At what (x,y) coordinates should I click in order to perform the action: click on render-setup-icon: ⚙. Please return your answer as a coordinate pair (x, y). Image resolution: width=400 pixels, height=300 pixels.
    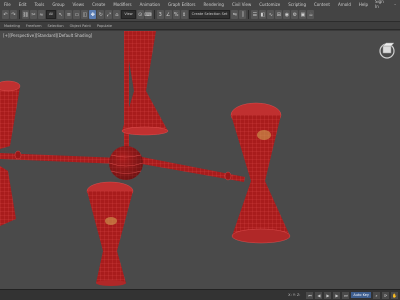
    Looking at the image, I should click on (295, 14).